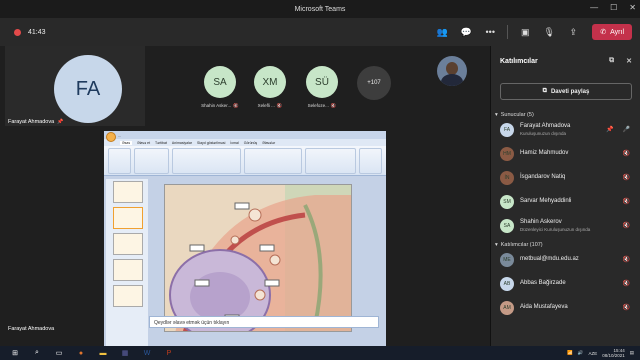  What do you see at coordinates (35, 122) in the screenshot?
I see `main-tile-label: Farayat Ahmadova 📌` at bounding box center [35, 122].